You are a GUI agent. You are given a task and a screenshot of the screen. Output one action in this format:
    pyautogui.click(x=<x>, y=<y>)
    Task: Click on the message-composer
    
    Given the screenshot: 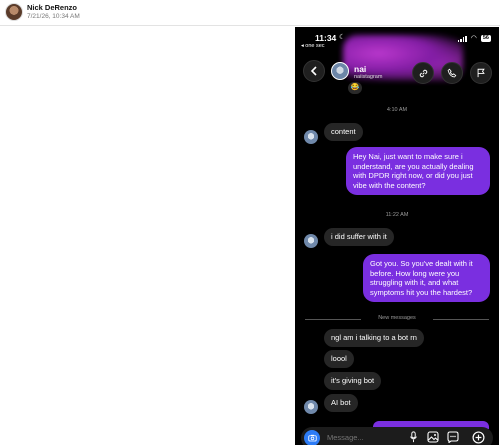 What is the action you would take?
    pyautogui.click(x=397, y=436)
    